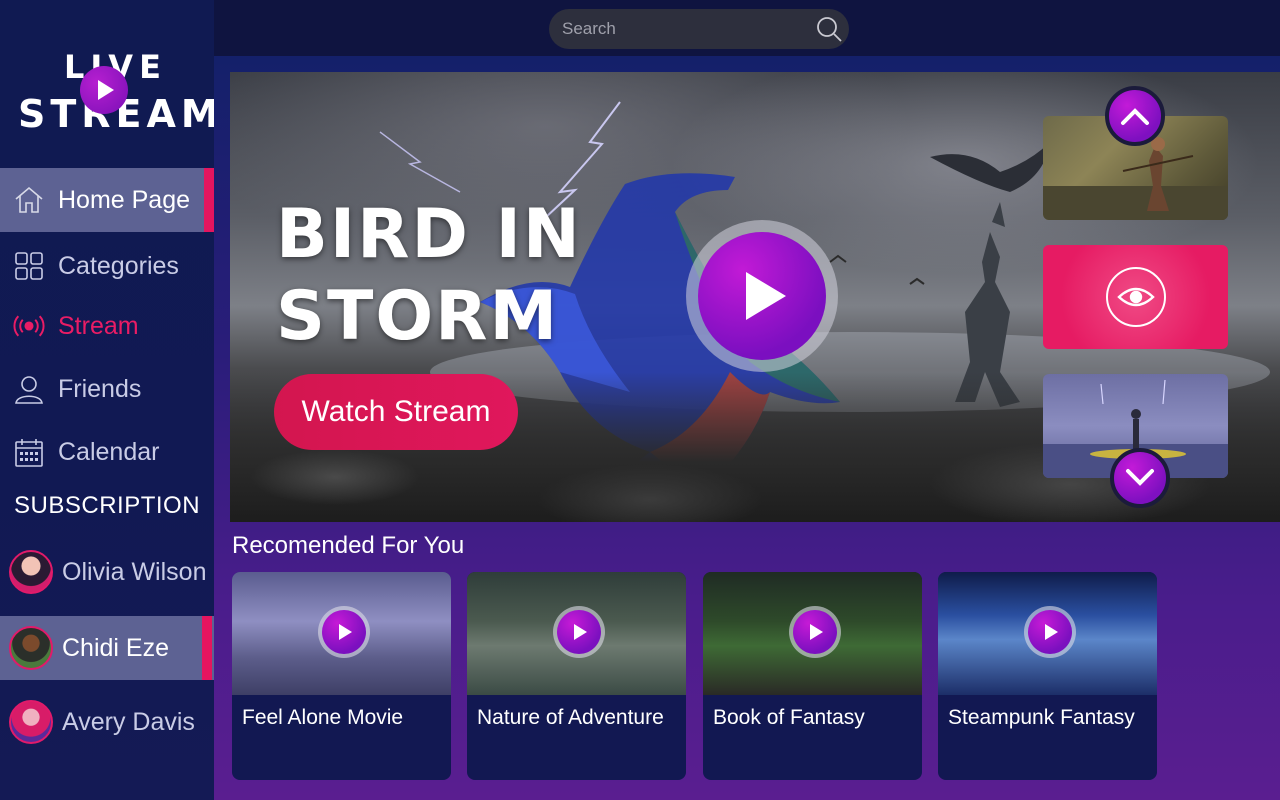  Describe the element at coordinates (118, 265) in the screenshot. I see `nav-item-label: Categories` at that location.